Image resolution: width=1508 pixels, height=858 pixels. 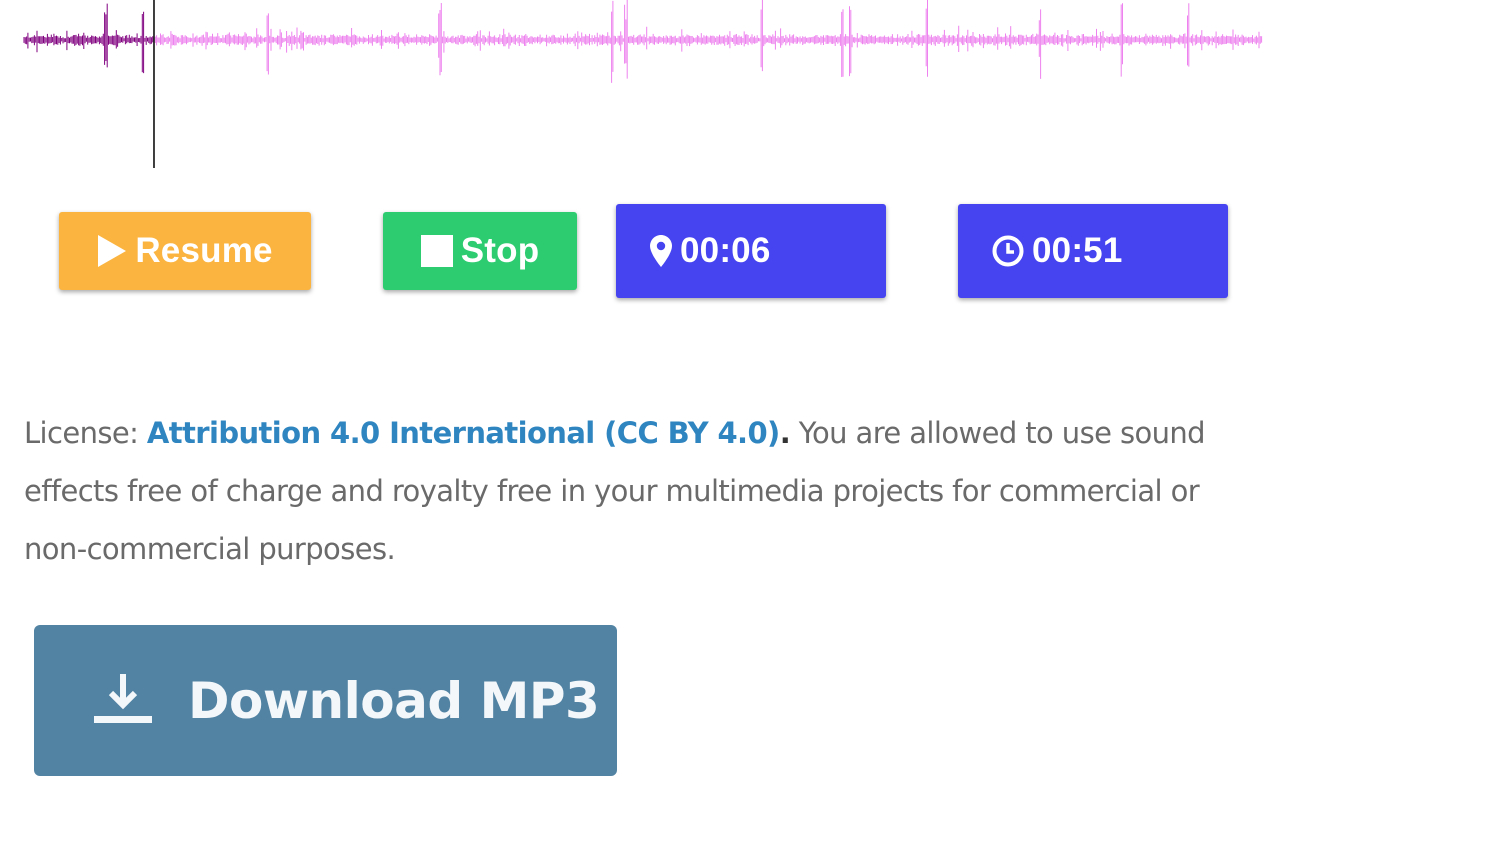 I want to click on stop-label: Stop, so click(x=500, y=250).